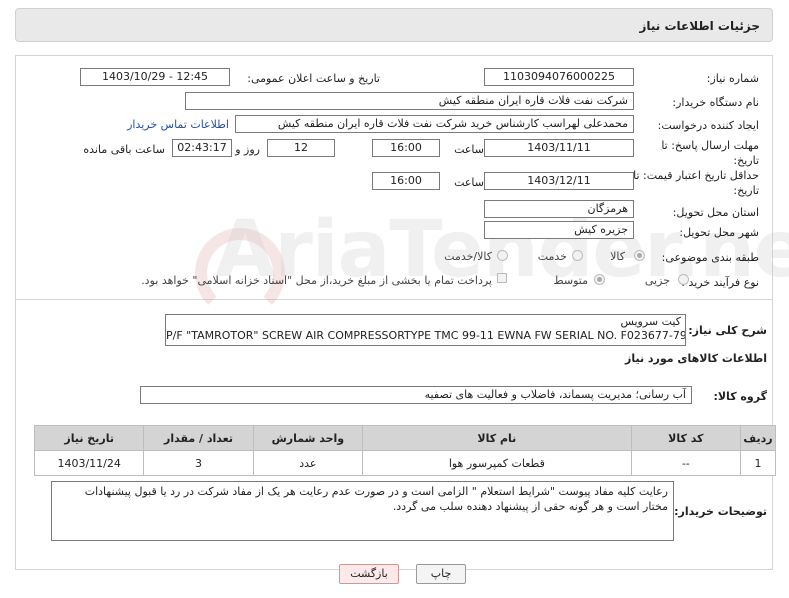  I want to click on process-minor-radio, so click(683, 279).